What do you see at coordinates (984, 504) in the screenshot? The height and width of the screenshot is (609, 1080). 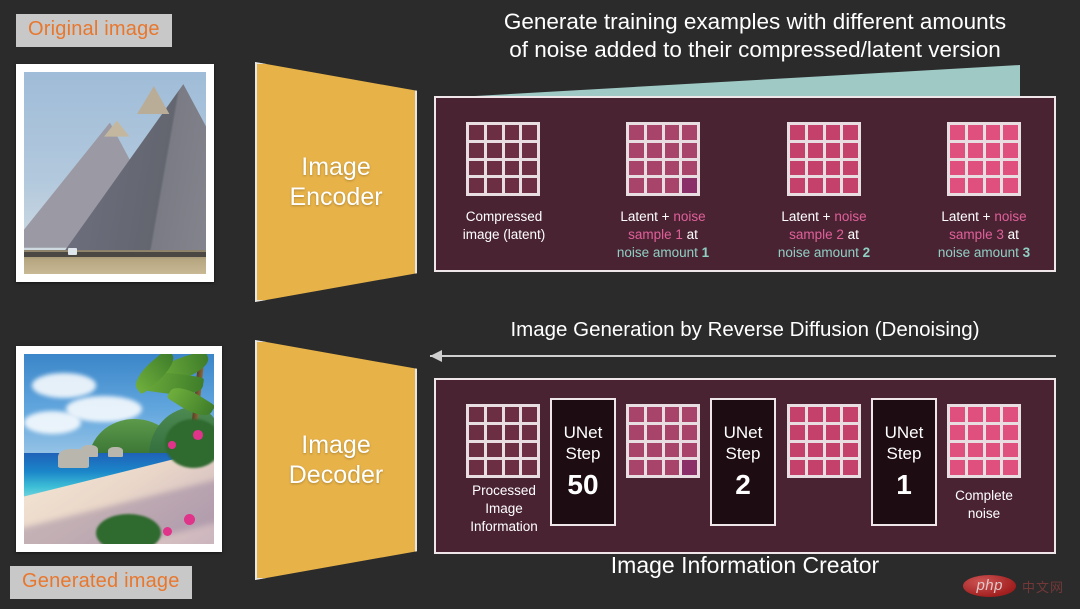 I see `latent-grid-caption: Complete noise` at bounding box center [984, 504].